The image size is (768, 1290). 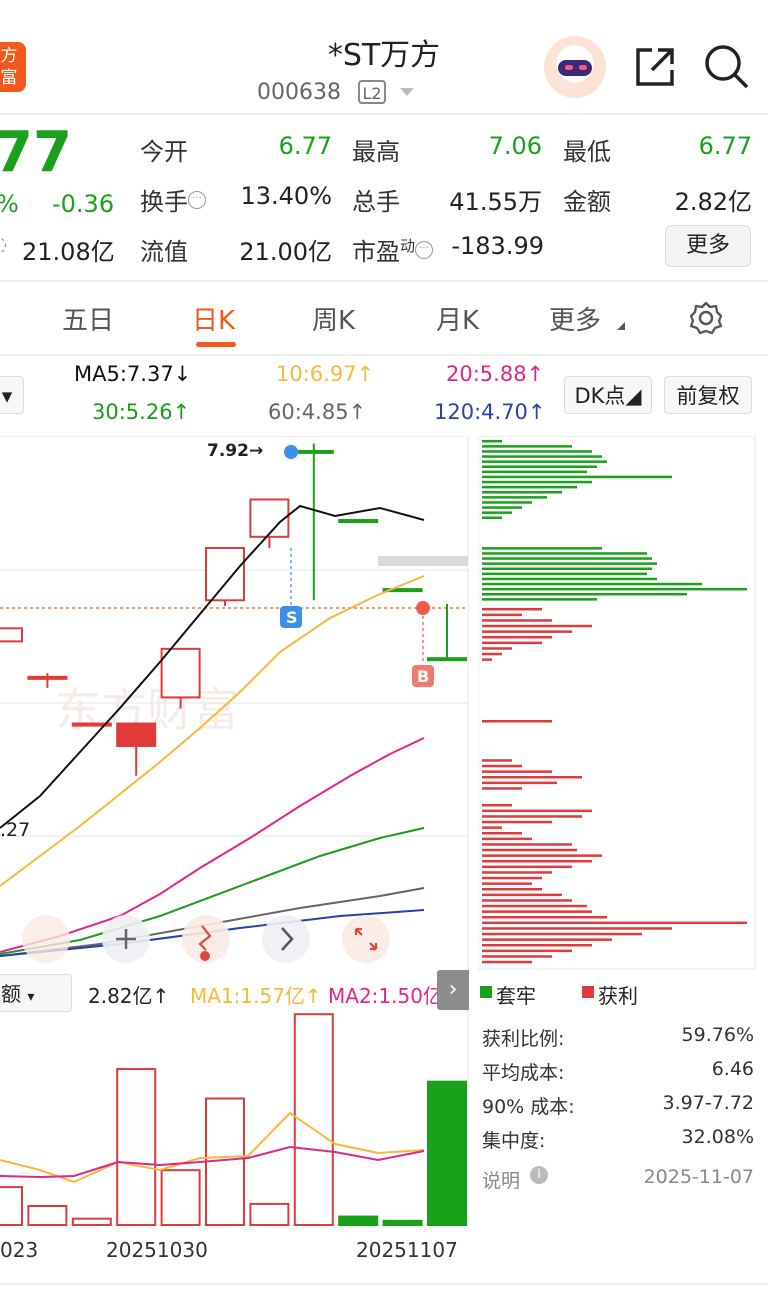 What do you see at coordinates (655, 67) in the screenshot?
I see `share-icon` at bounding box center [655, 67].